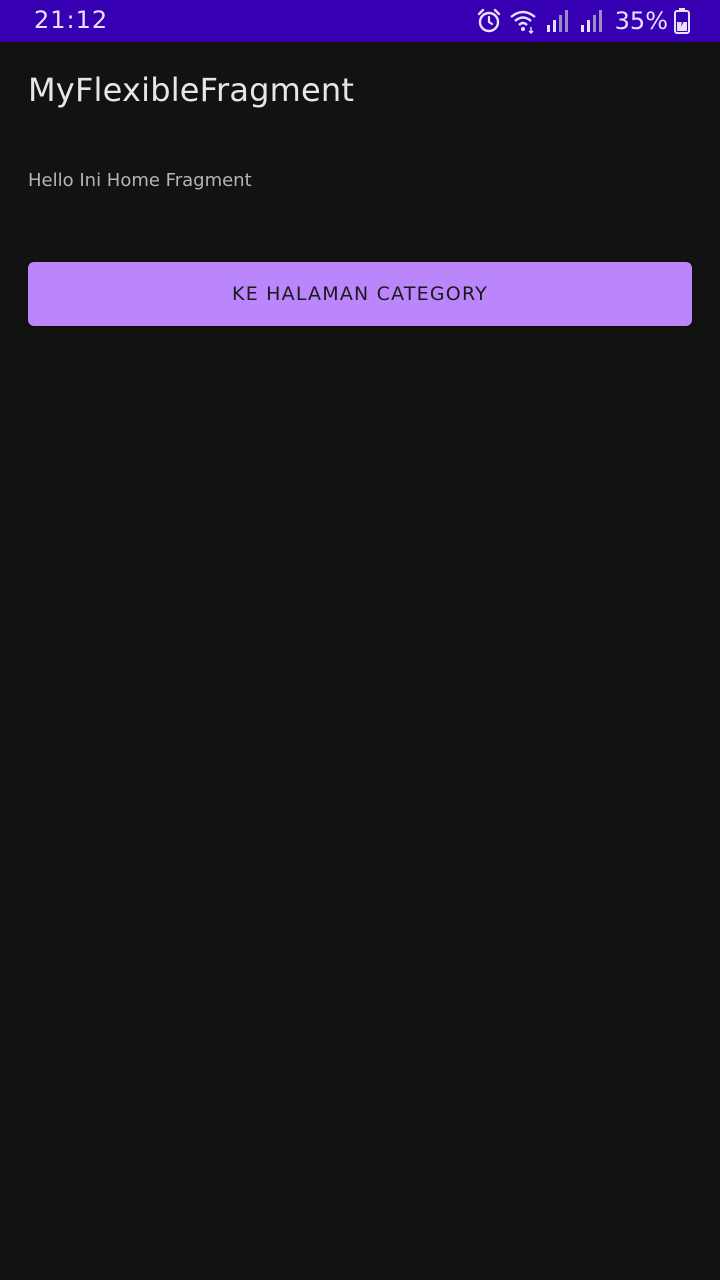 Image resolution: width=720 pixels, height=1280 pixels. I want to click on page-title: MyFlexibleFragment, so click(191, 90).